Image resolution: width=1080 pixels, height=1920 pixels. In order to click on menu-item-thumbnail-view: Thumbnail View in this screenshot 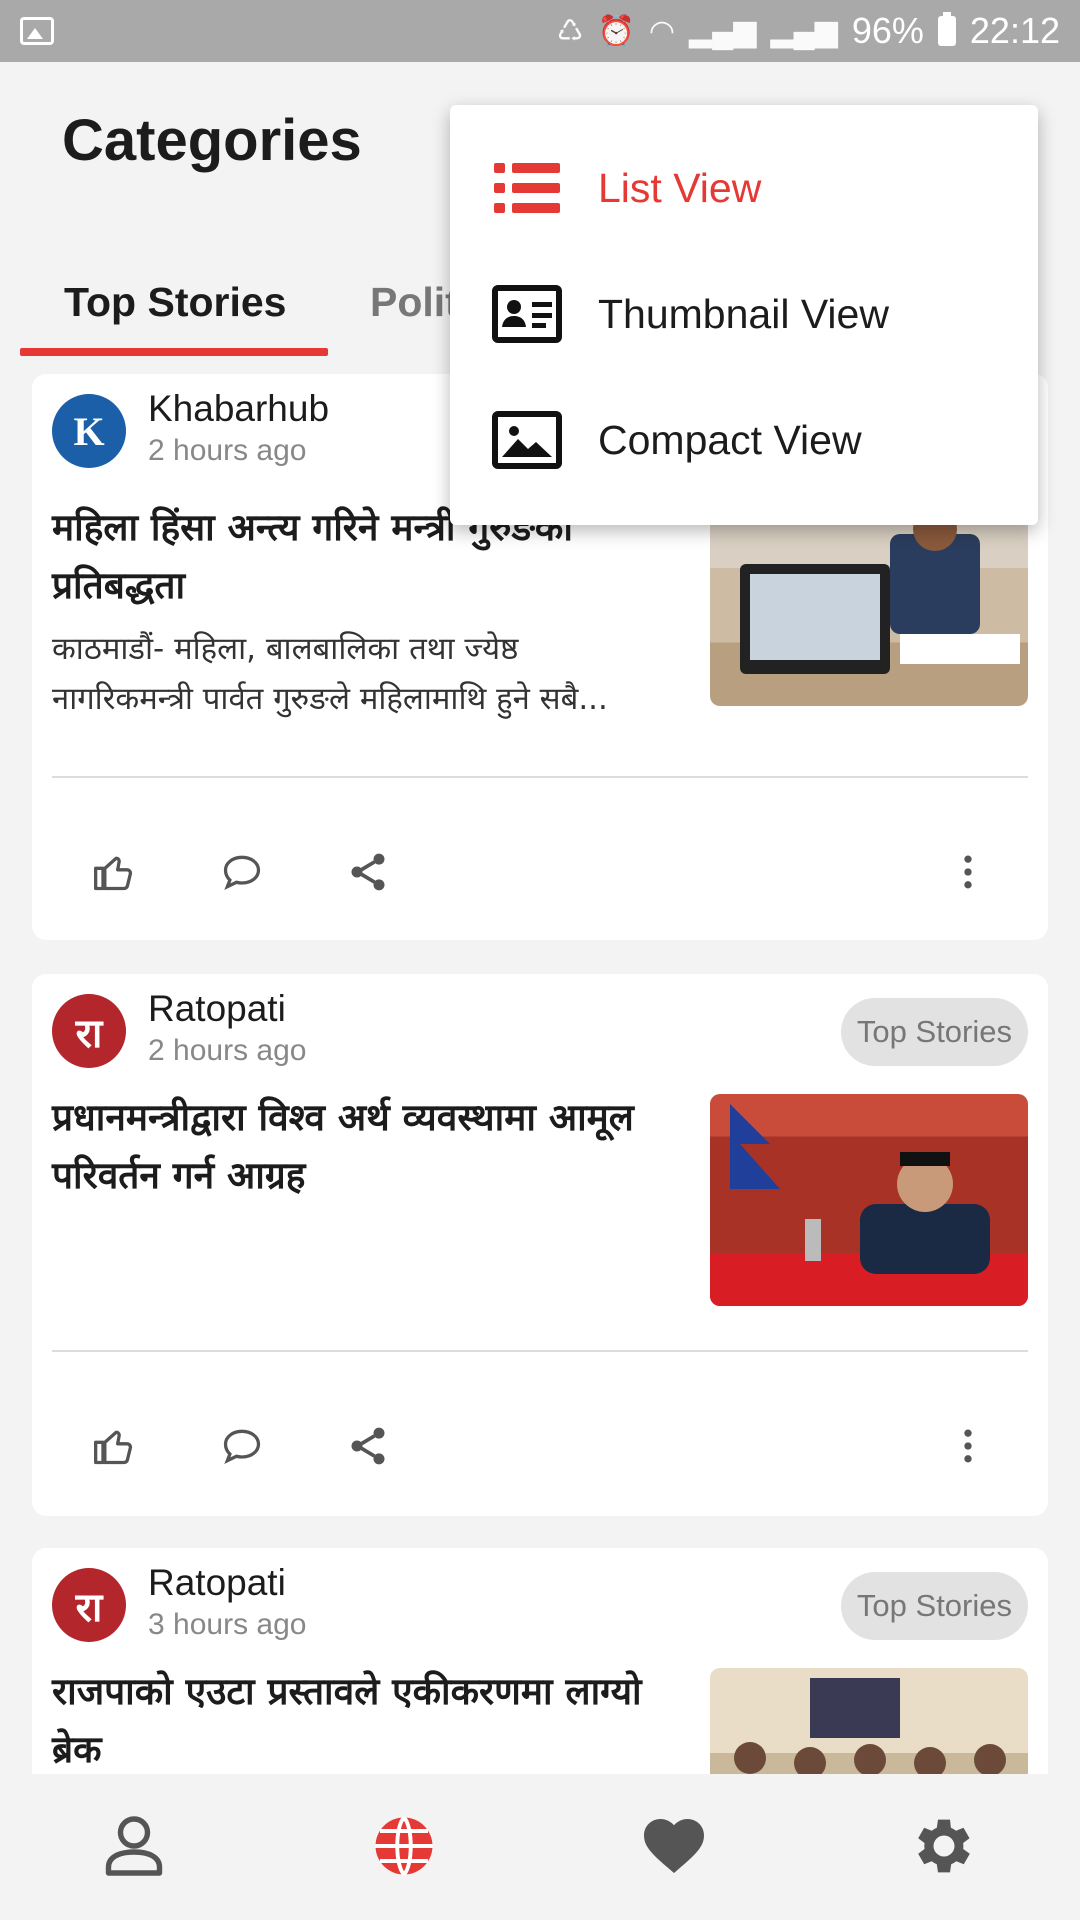, I will do `click(744, 314)`.